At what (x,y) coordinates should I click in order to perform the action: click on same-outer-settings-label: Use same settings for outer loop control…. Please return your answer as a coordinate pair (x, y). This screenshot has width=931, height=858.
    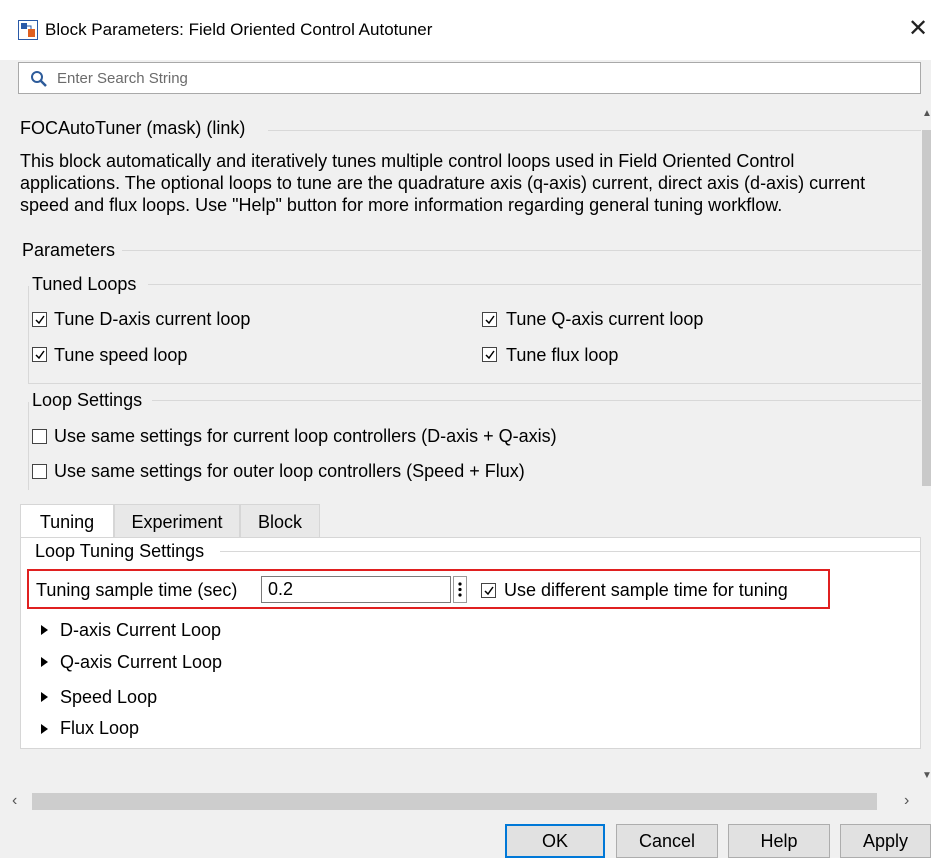
    Looking at the image, I should click on (289, 471).